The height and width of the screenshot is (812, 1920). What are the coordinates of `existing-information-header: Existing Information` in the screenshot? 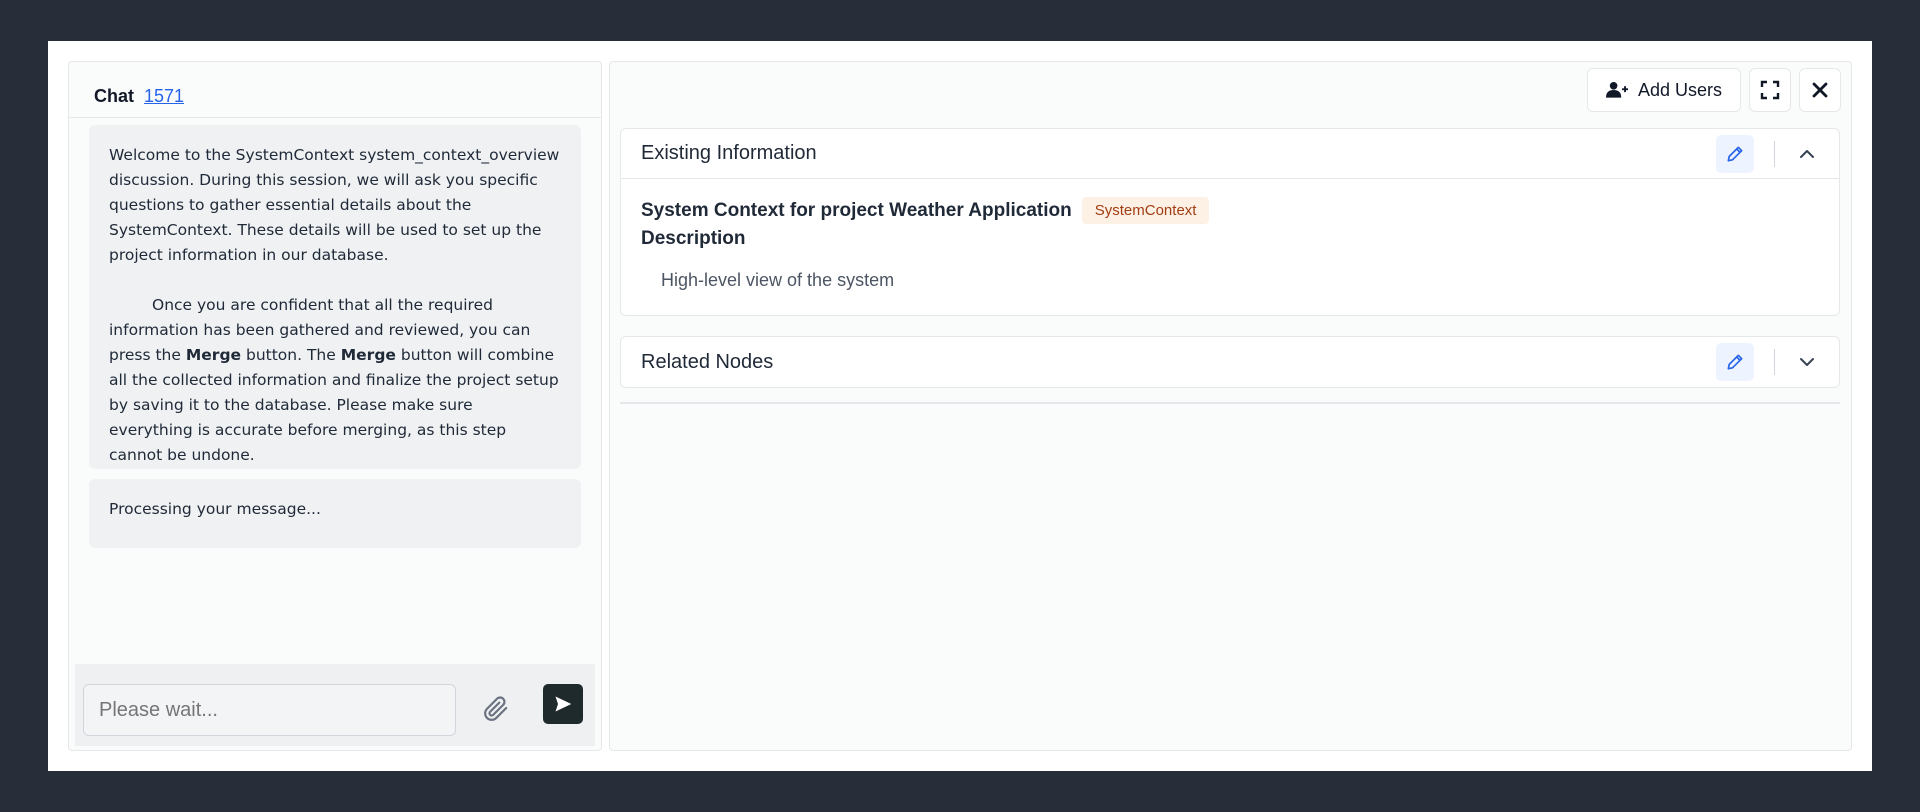 It's located at (1230, 154).